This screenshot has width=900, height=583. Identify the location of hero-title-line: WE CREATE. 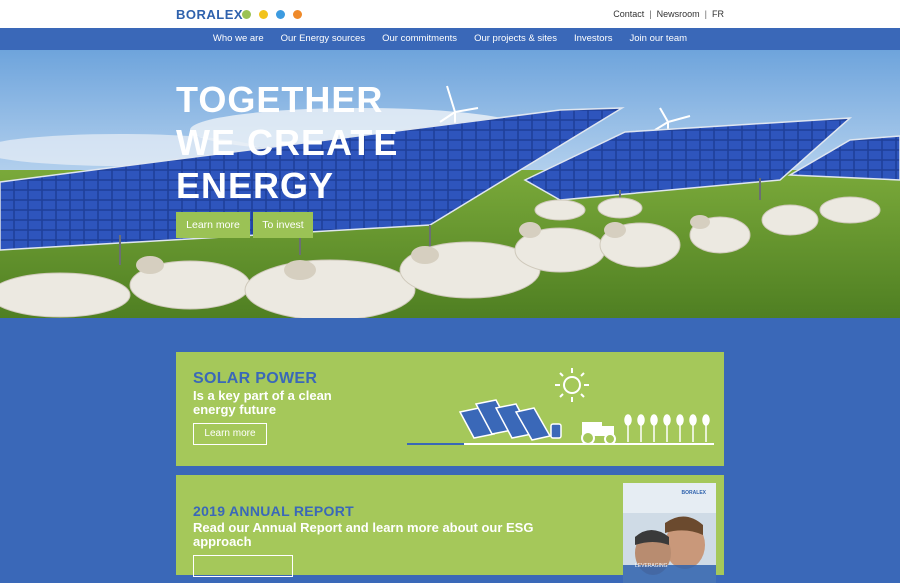
(287, 142).